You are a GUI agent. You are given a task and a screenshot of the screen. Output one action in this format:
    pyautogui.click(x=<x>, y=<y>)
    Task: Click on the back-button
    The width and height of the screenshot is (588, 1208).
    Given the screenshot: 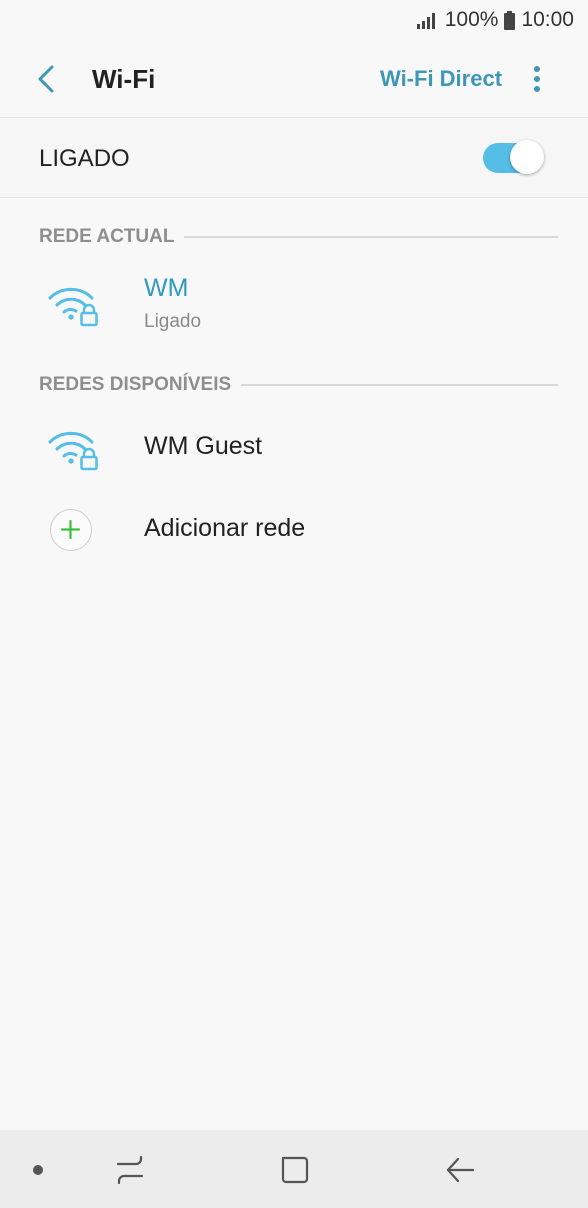 What is the action you would take?
    pyautogui.click(x=46, y=79)
    